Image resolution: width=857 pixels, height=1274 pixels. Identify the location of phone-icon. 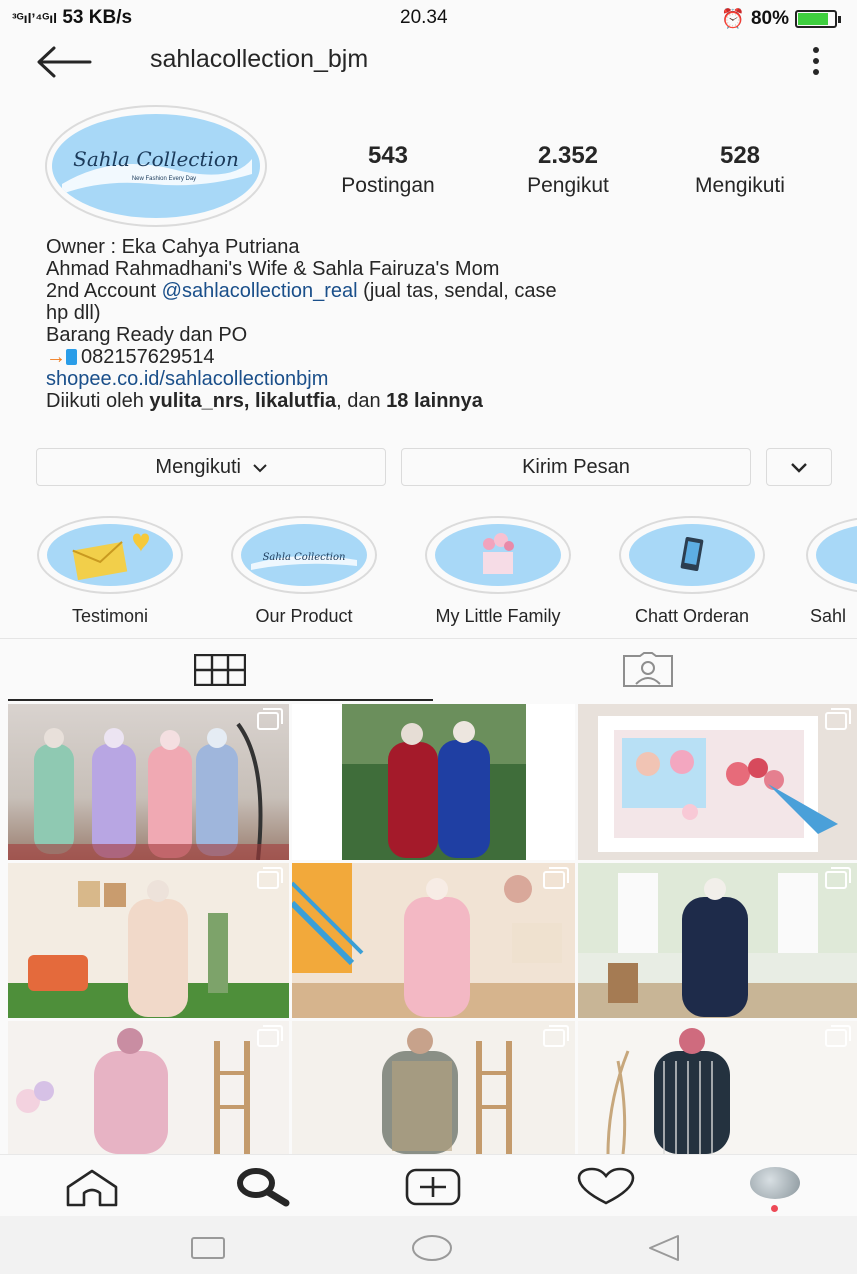
(71, 357).